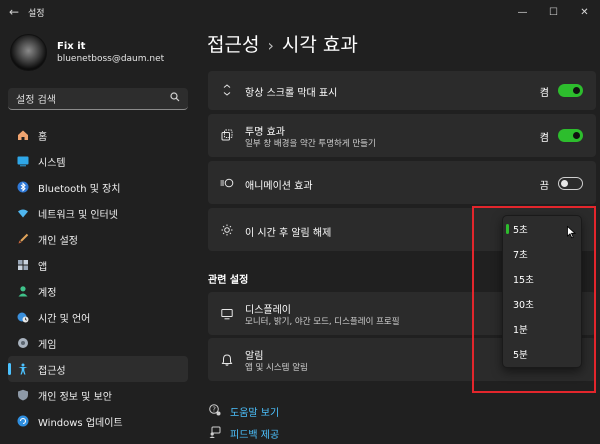 This screenshot has width=600, height=444. Describe the element at coordinates (254, 356) in the screenshot. I see `setting-title: 알림` at that location.